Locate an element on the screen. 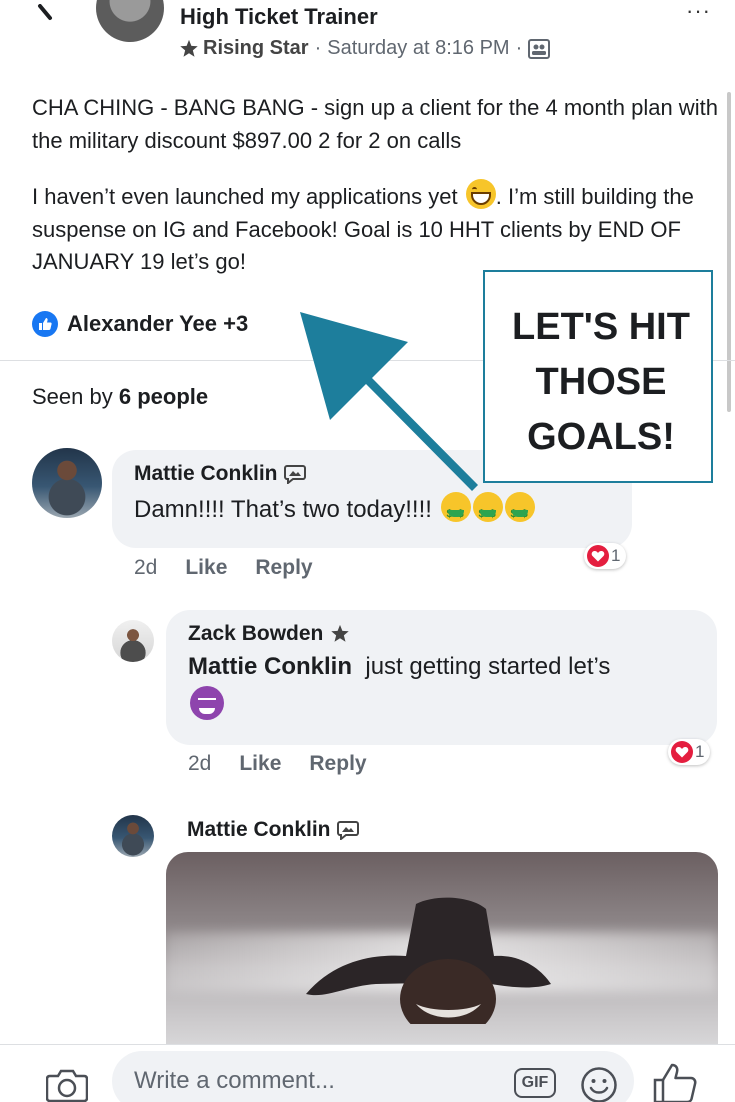 Image resolution: width=735 pixels, height=1102 pixels. emoji-icon is located at coordinates (599, 1084).